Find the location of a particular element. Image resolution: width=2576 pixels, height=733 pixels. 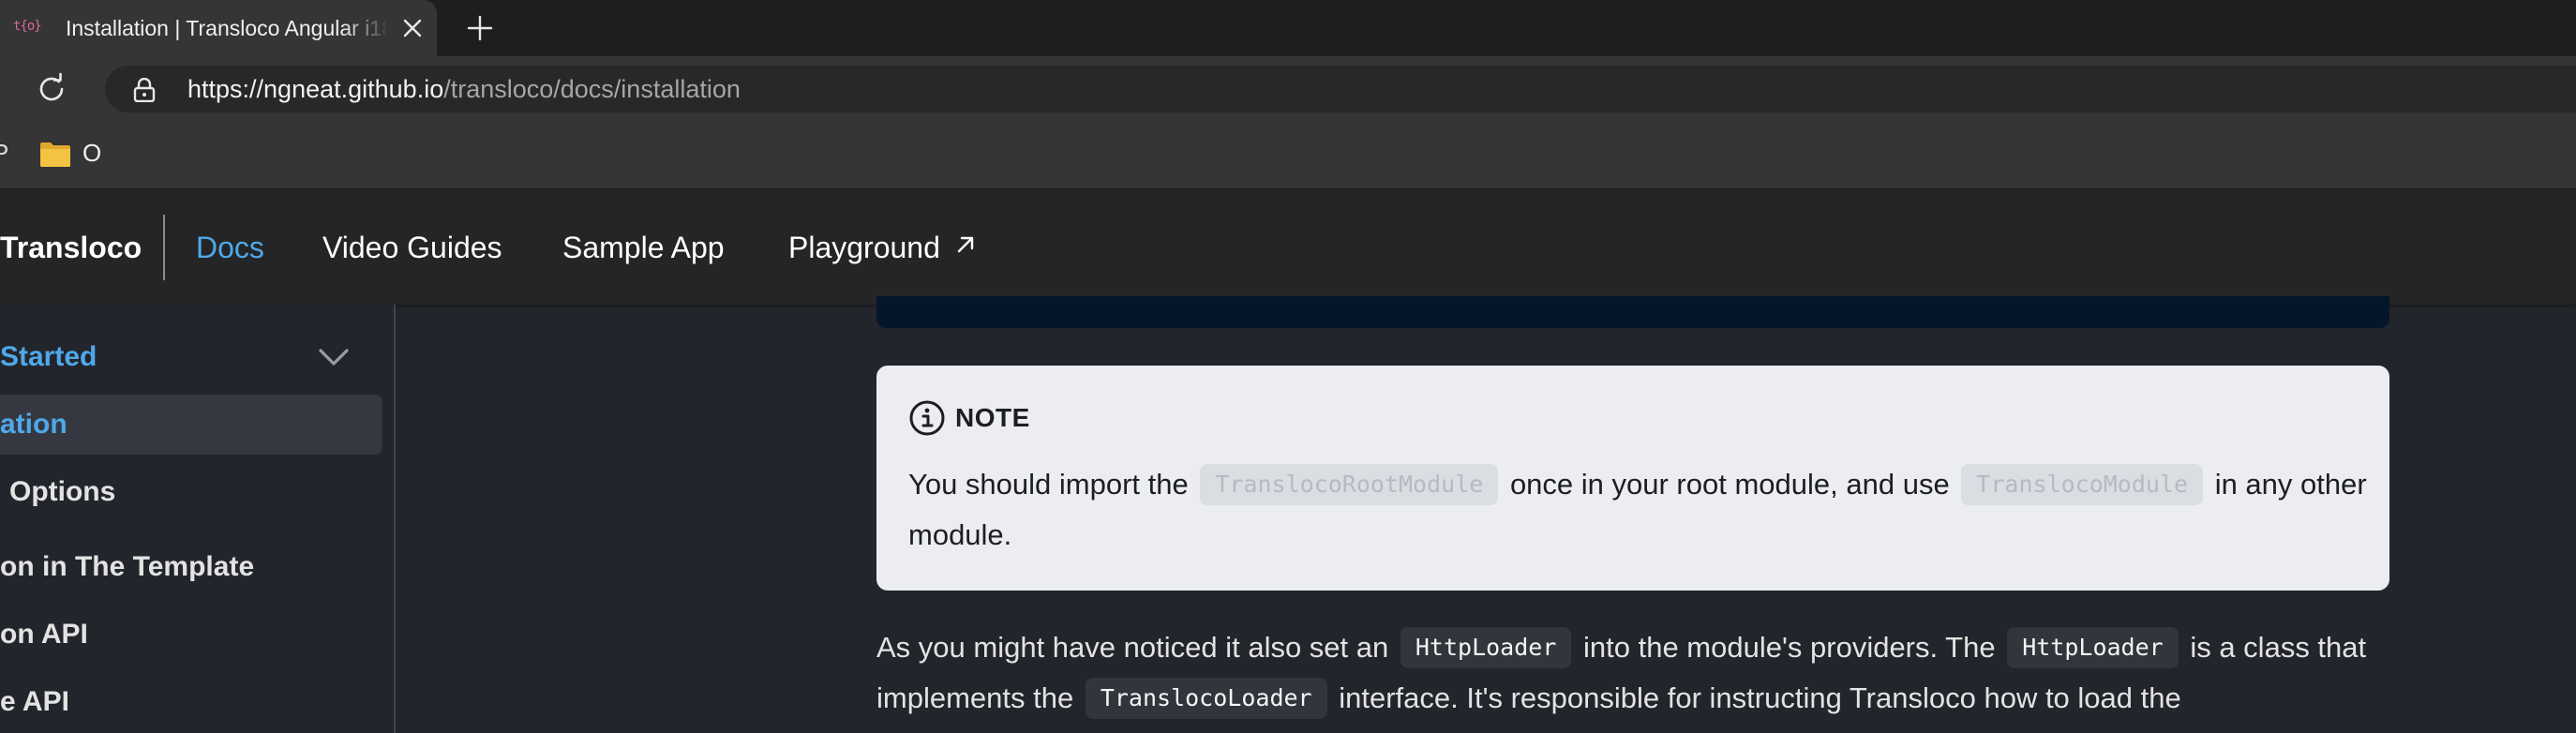

site-brand: Transloco is located at coordinates (71, 247).